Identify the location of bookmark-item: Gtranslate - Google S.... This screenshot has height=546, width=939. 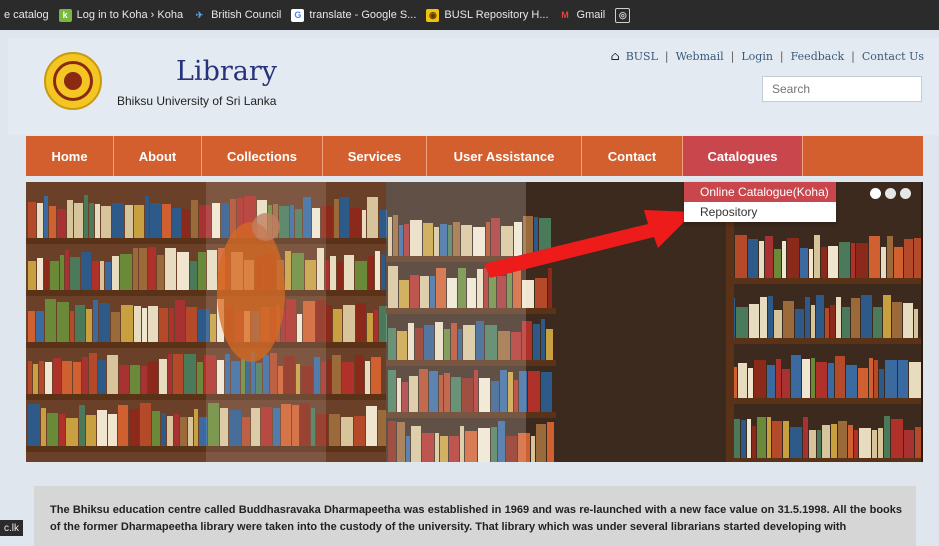
(354, 15).